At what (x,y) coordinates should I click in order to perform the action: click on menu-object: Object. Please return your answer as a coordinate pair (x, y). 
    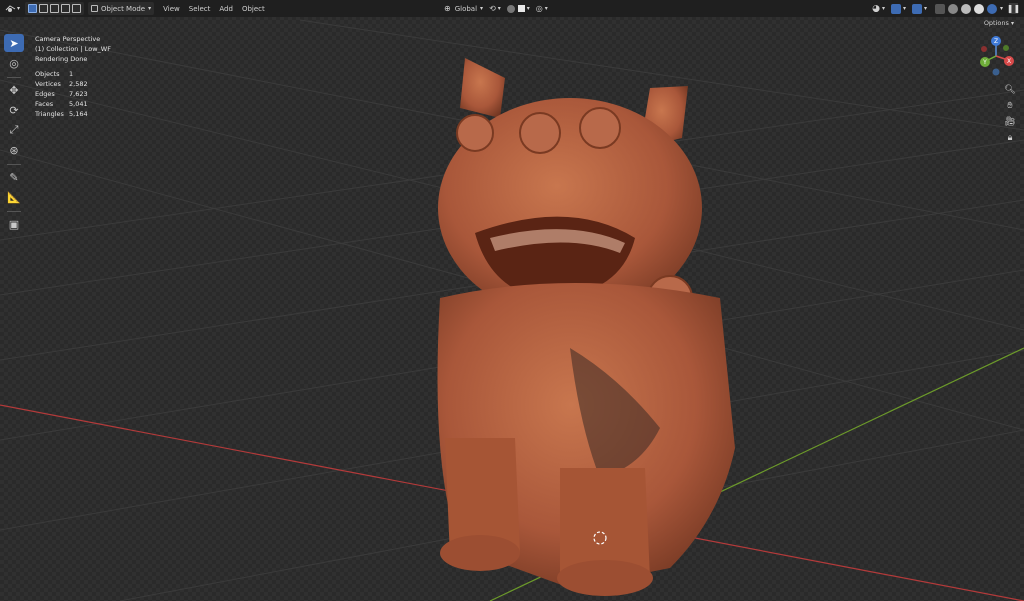
    Looking at the image, I should click on (253, 9).